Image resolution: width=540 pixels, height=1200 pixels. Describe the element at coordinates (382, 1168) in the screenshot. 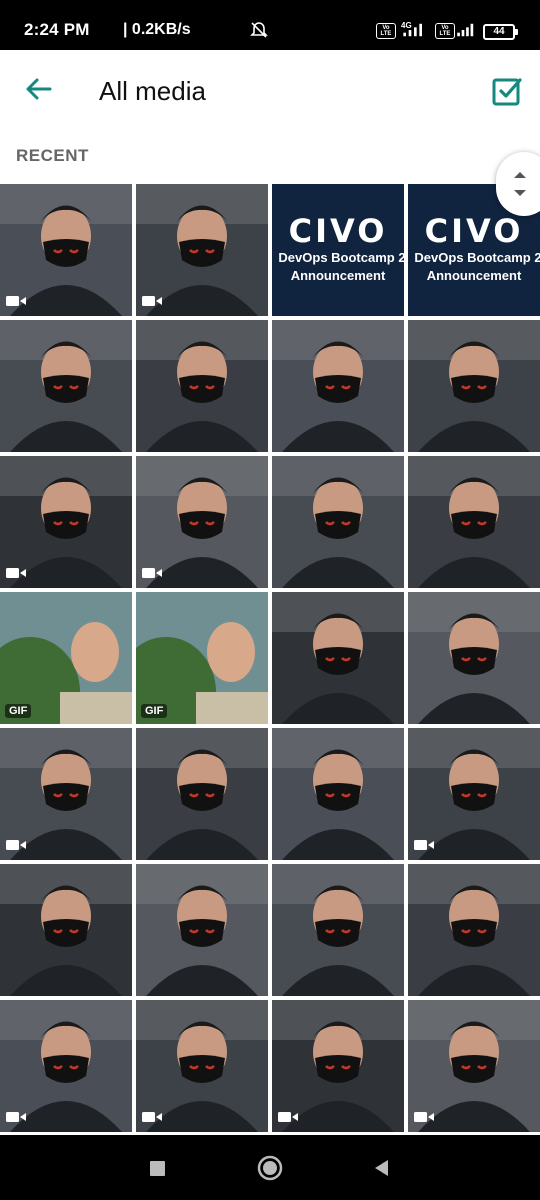

I see `back-triangle-icon` at that location.